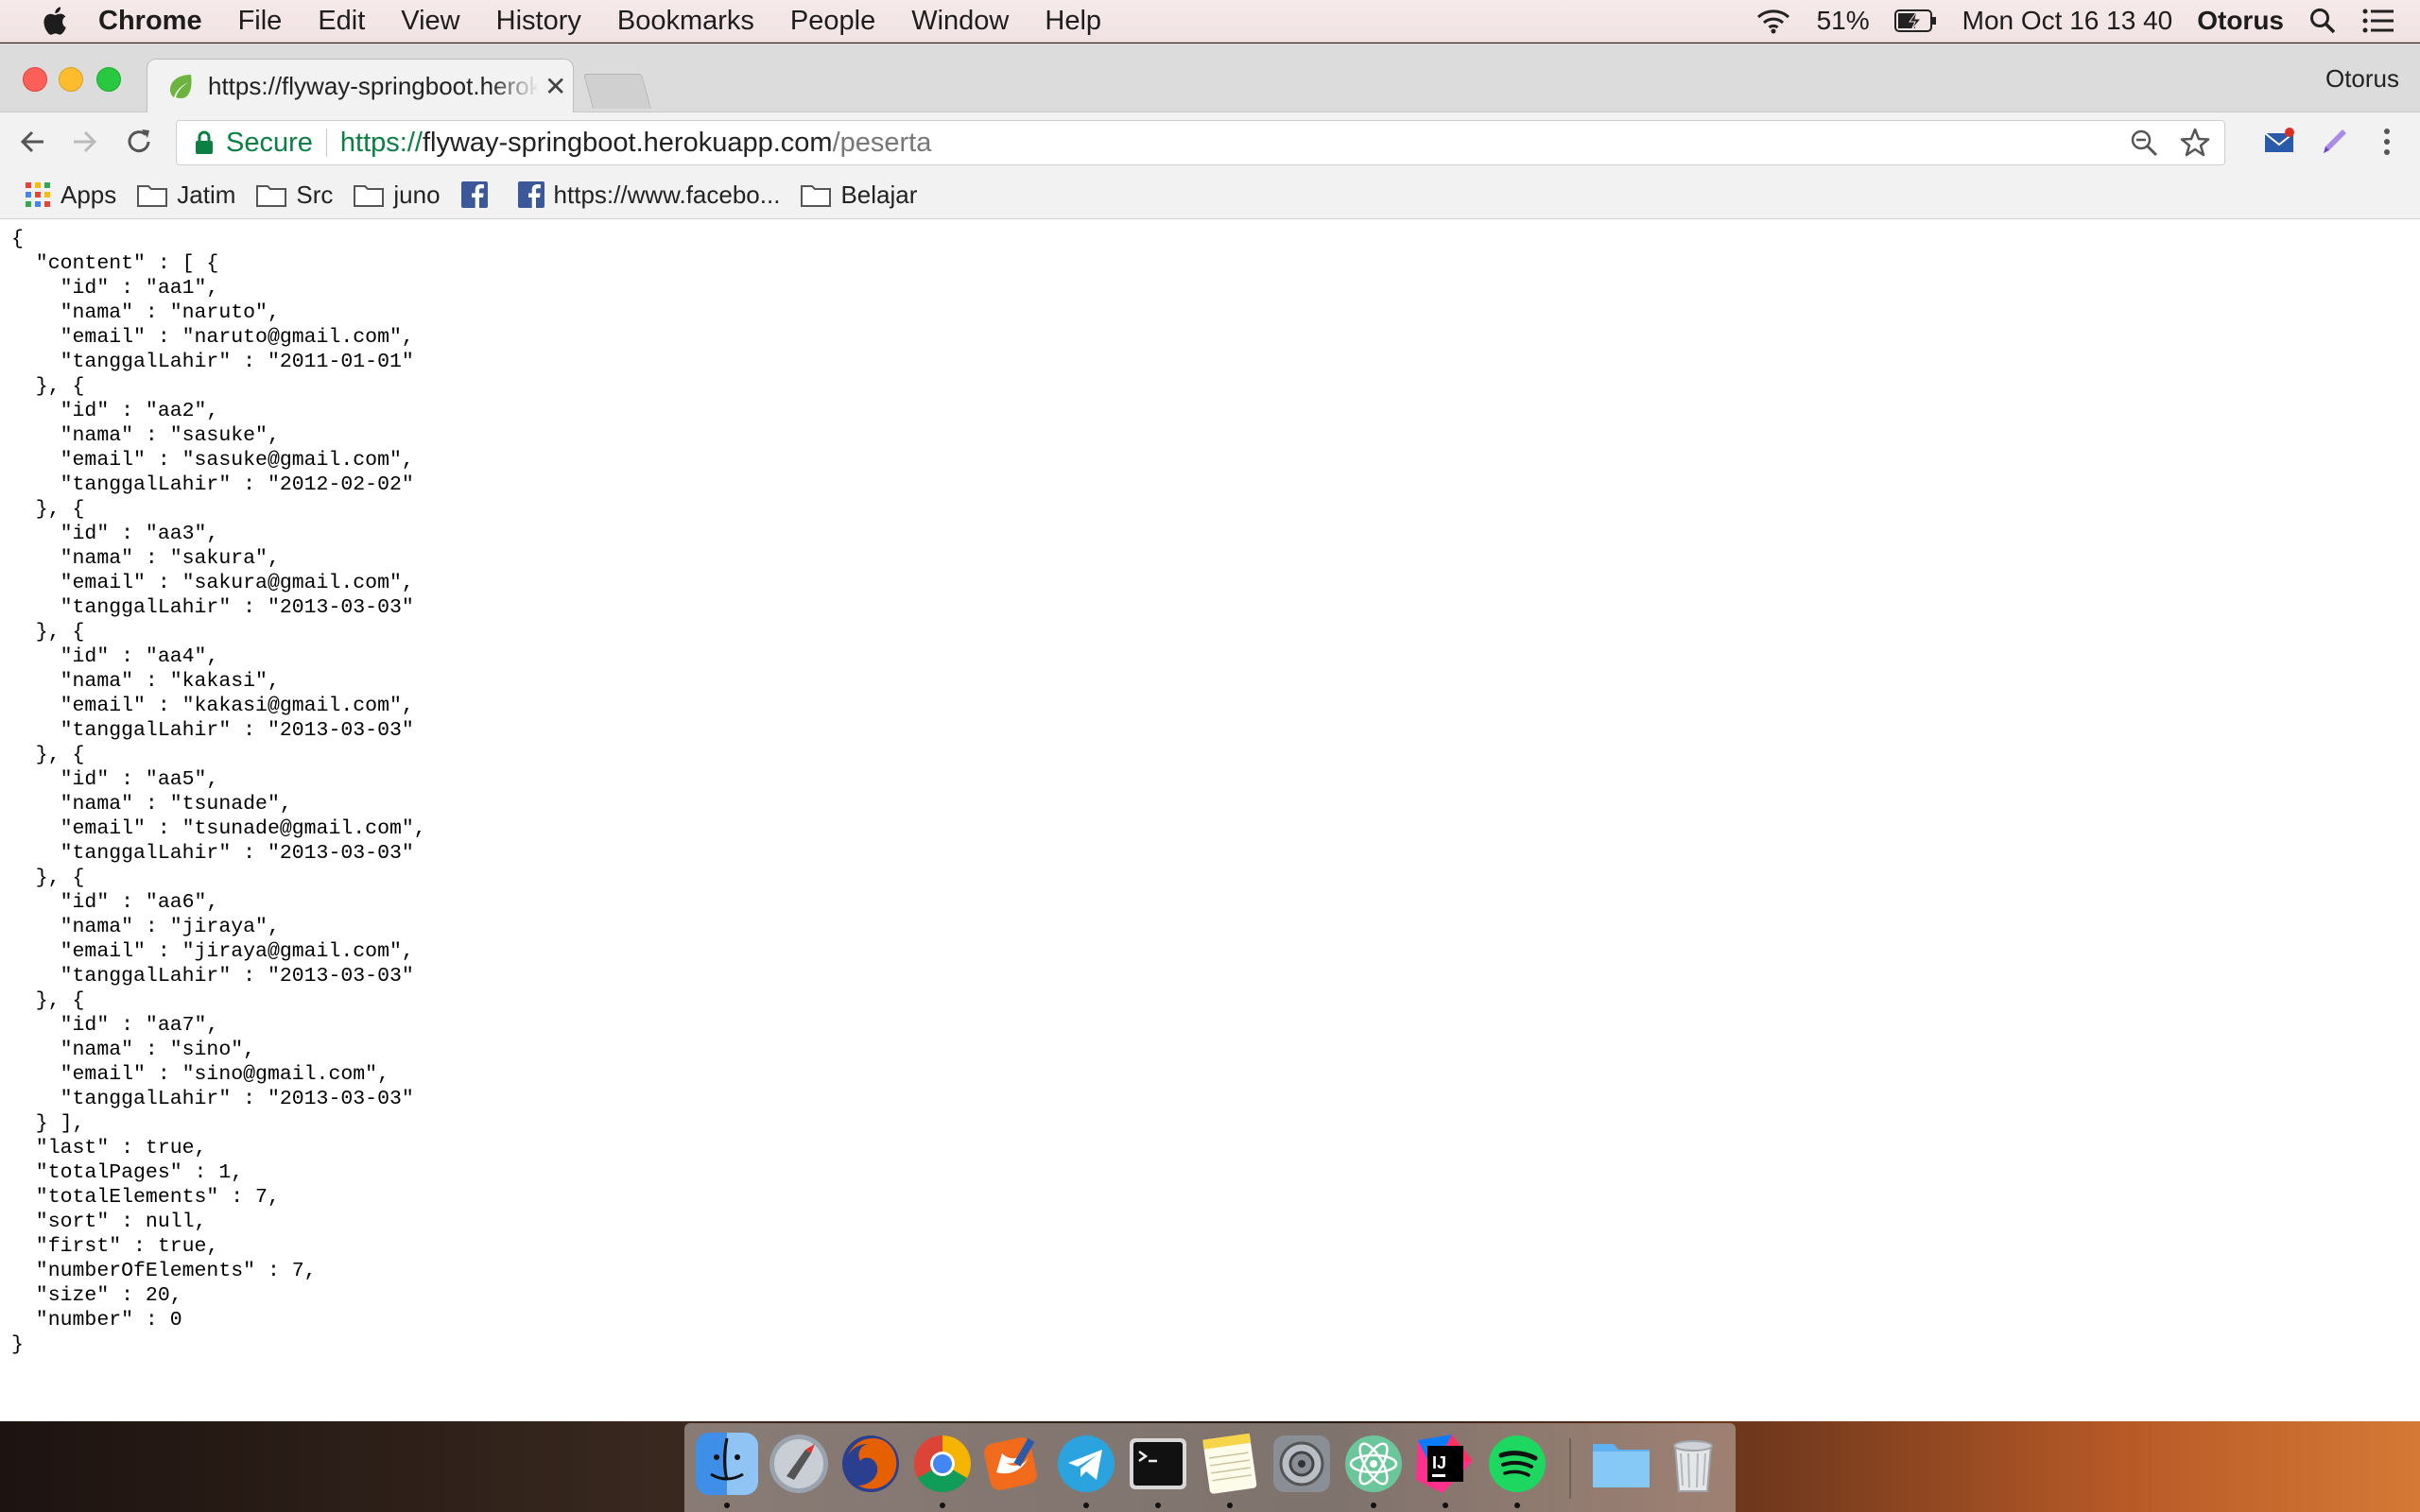 This screenshot has width=2420, height=1512. I want to click on menu-file: File, so click(261, 21).